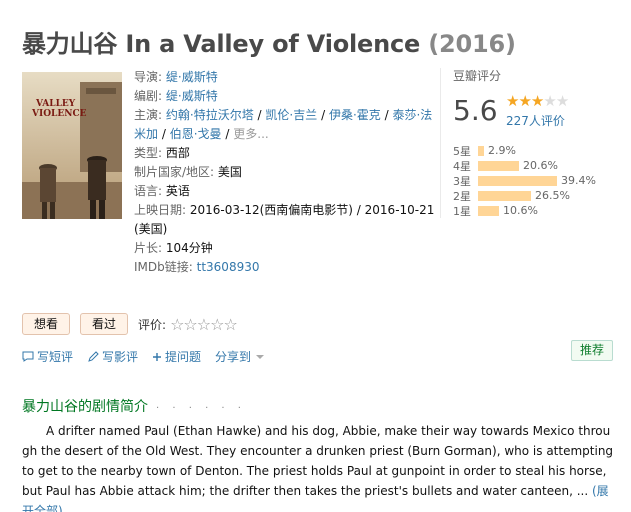  Describe the element at coordinates (157, 356) in the screenshot. I see `plus-icon` at that location.